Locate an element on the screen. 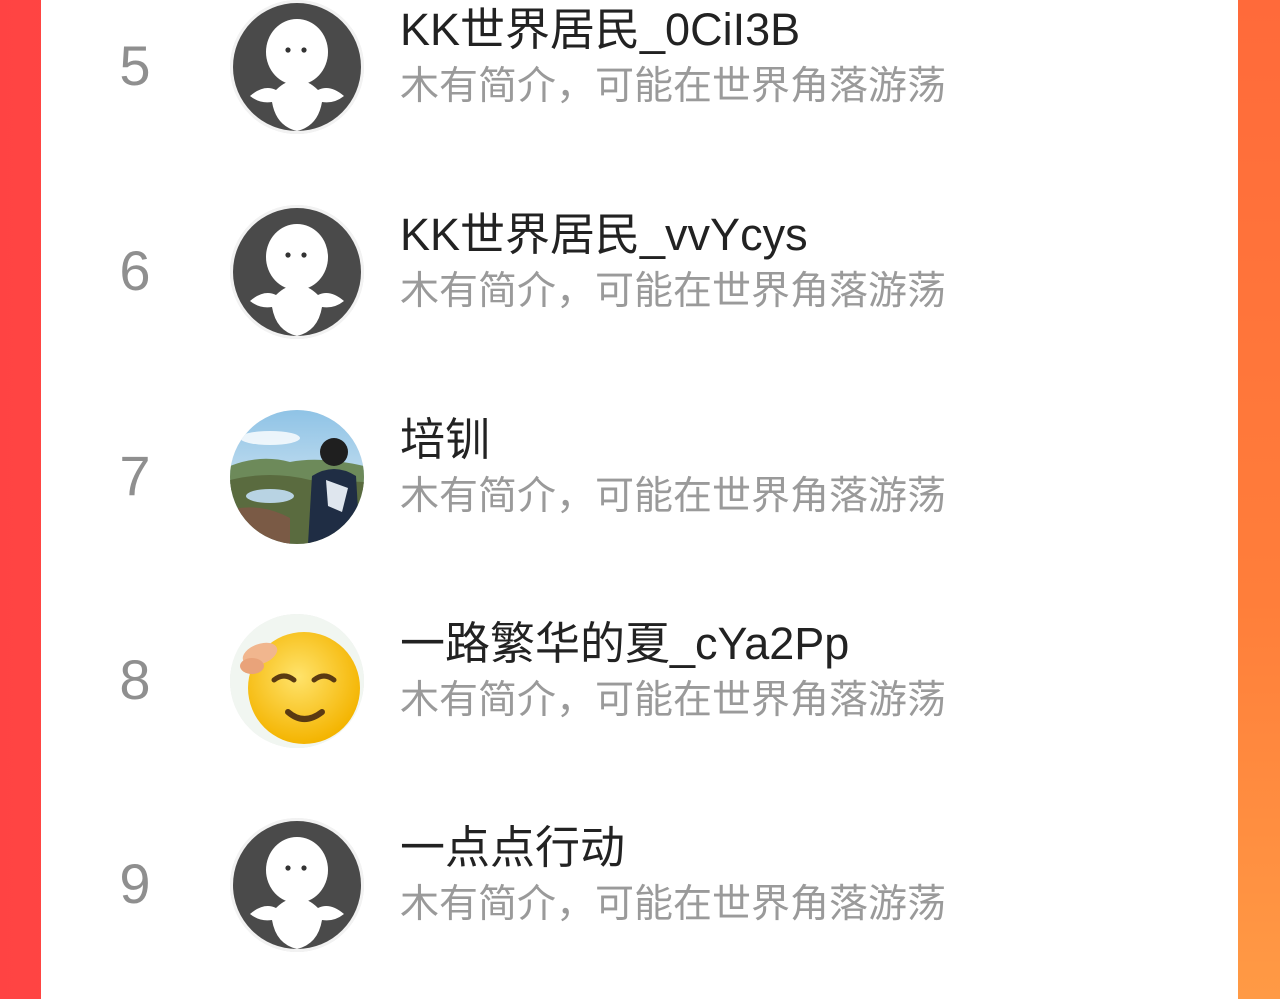 The image size is (1280, 999). rank-number: 7 is located at coordinates (135, 475).